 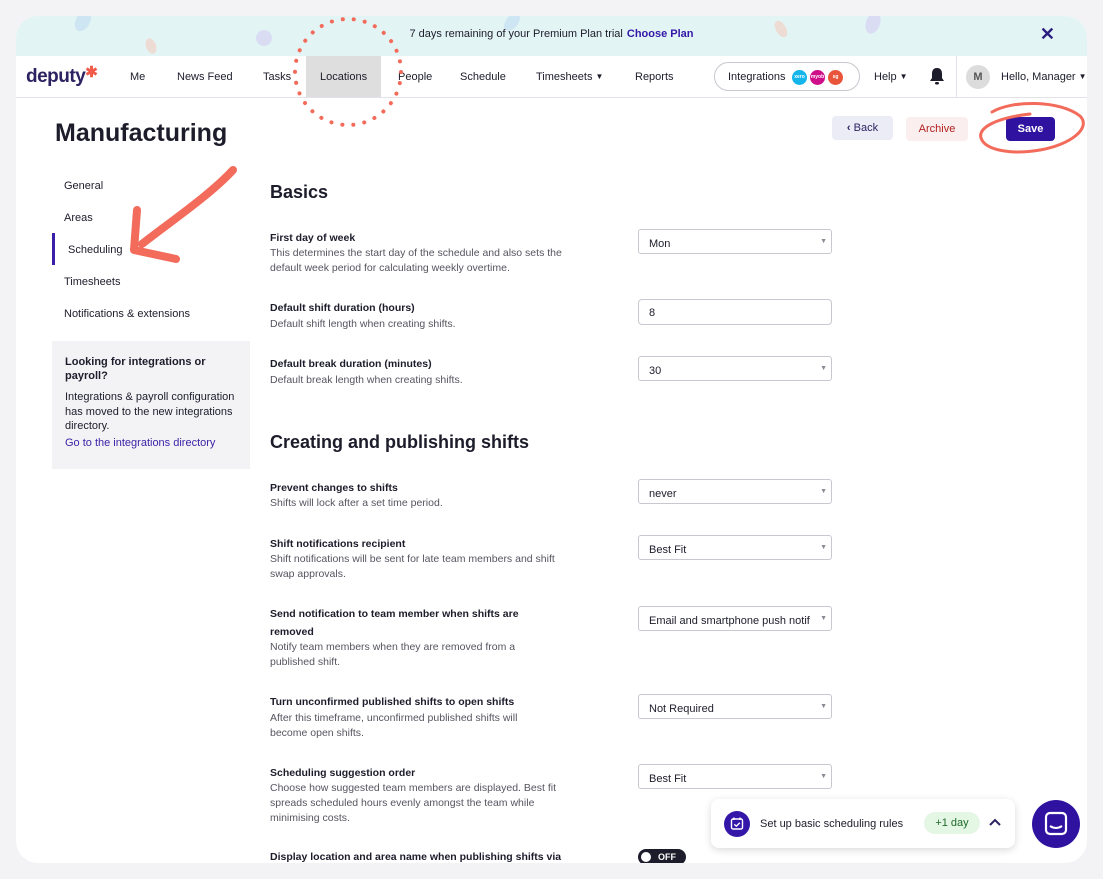 I want to click on nav-item-timesheets: Timesheets ▼, so click(x=569, y=77).